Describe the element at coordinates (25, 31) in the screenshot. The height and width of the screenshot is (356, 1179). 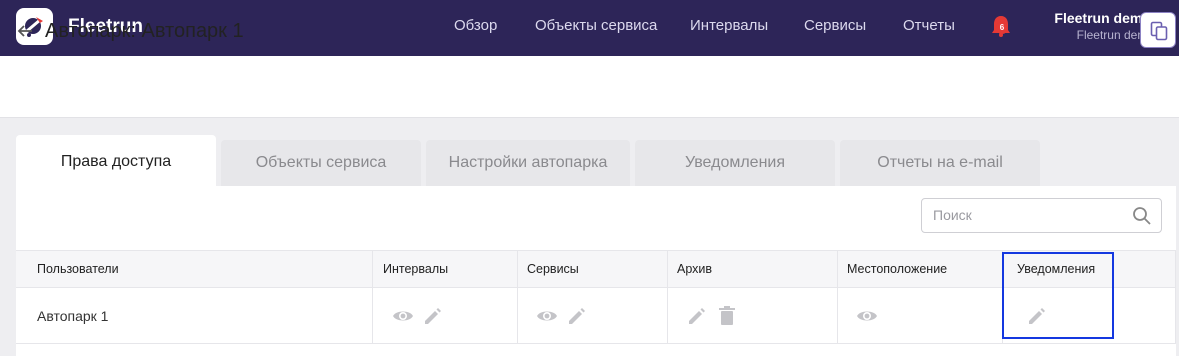
I see `back-arrow-icon` at that location.